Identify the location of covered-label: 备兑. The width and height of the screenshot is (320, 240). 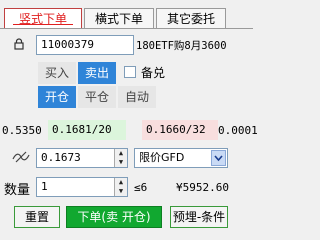
(153, 73).